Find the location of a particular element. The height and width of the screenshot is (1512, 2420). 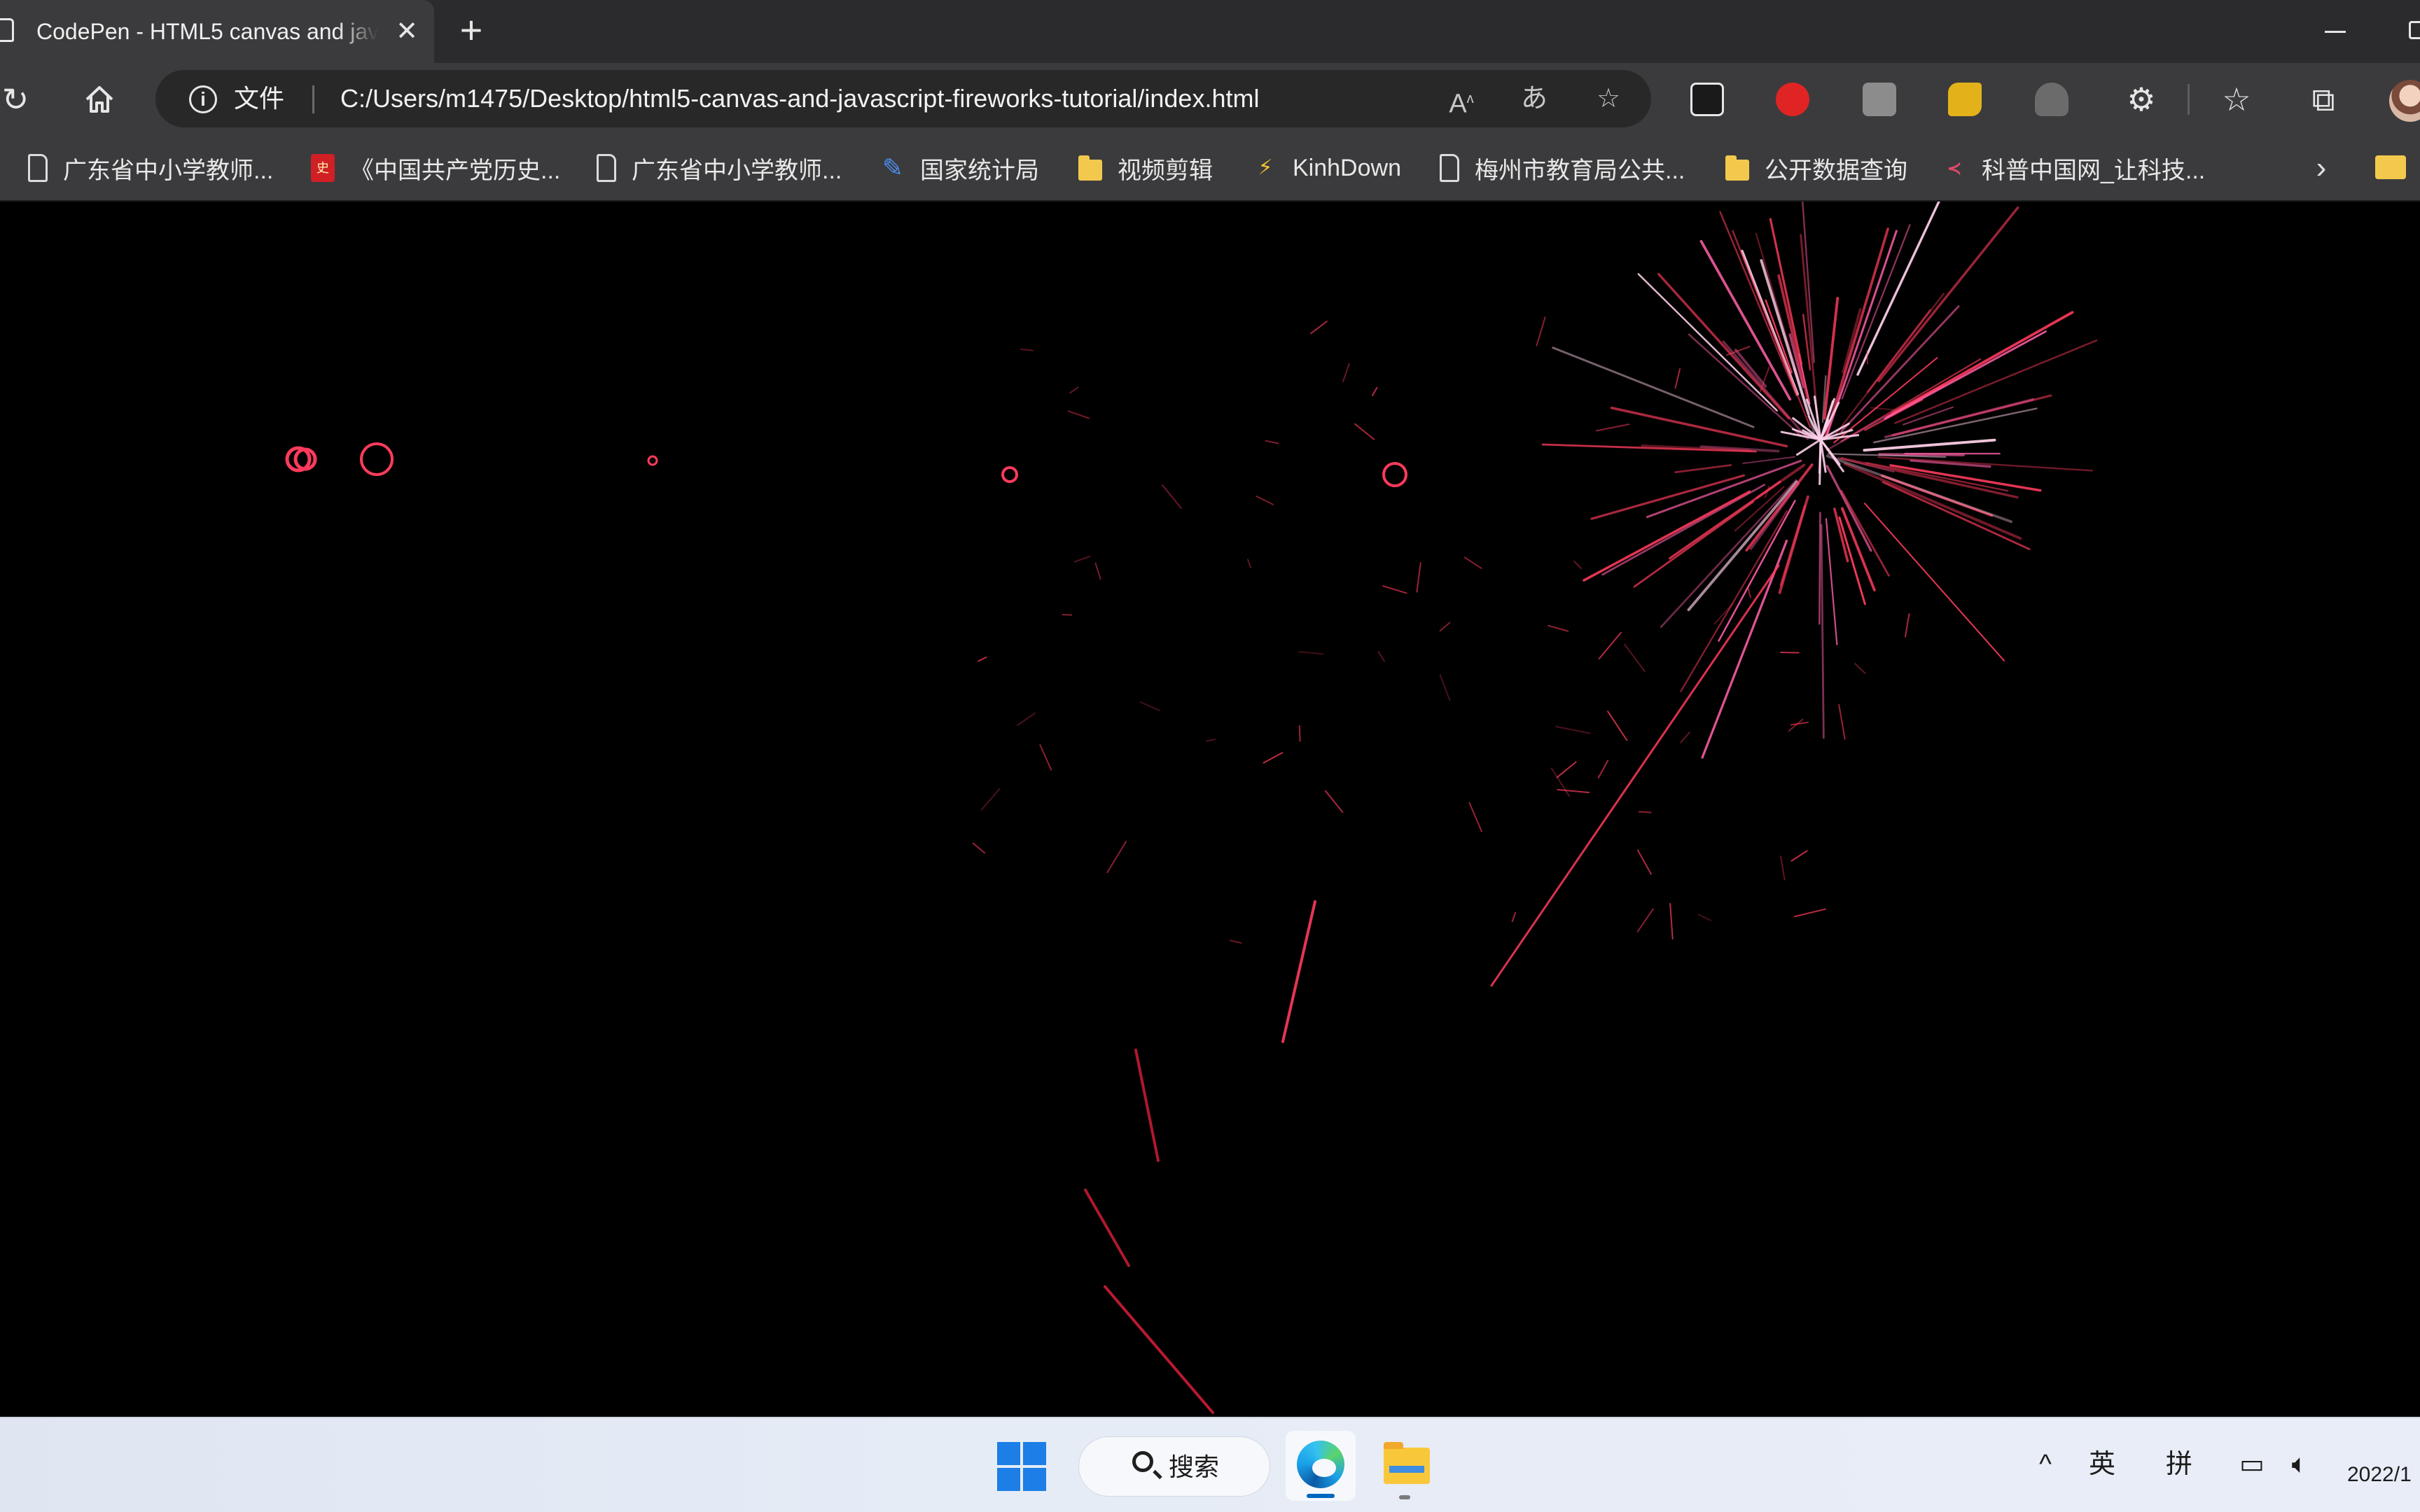

network-icon: ▭ is located at coordinates (2252, 1464).